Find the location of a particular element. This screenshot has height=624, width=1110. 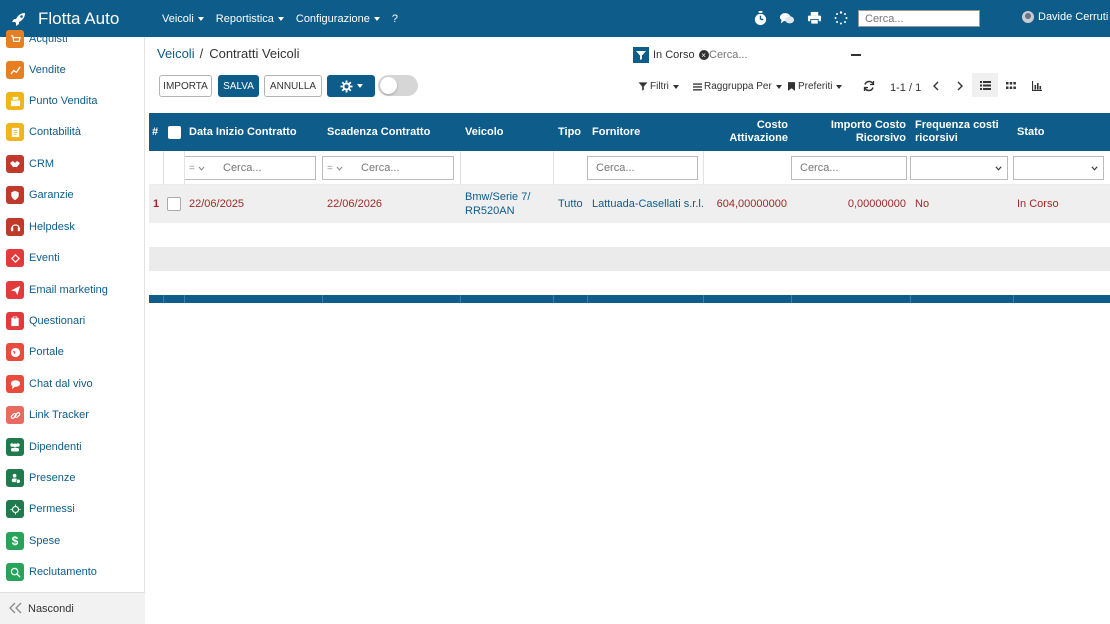

user-menu: Davide Cerruti is located at coordinates (1065, 17).